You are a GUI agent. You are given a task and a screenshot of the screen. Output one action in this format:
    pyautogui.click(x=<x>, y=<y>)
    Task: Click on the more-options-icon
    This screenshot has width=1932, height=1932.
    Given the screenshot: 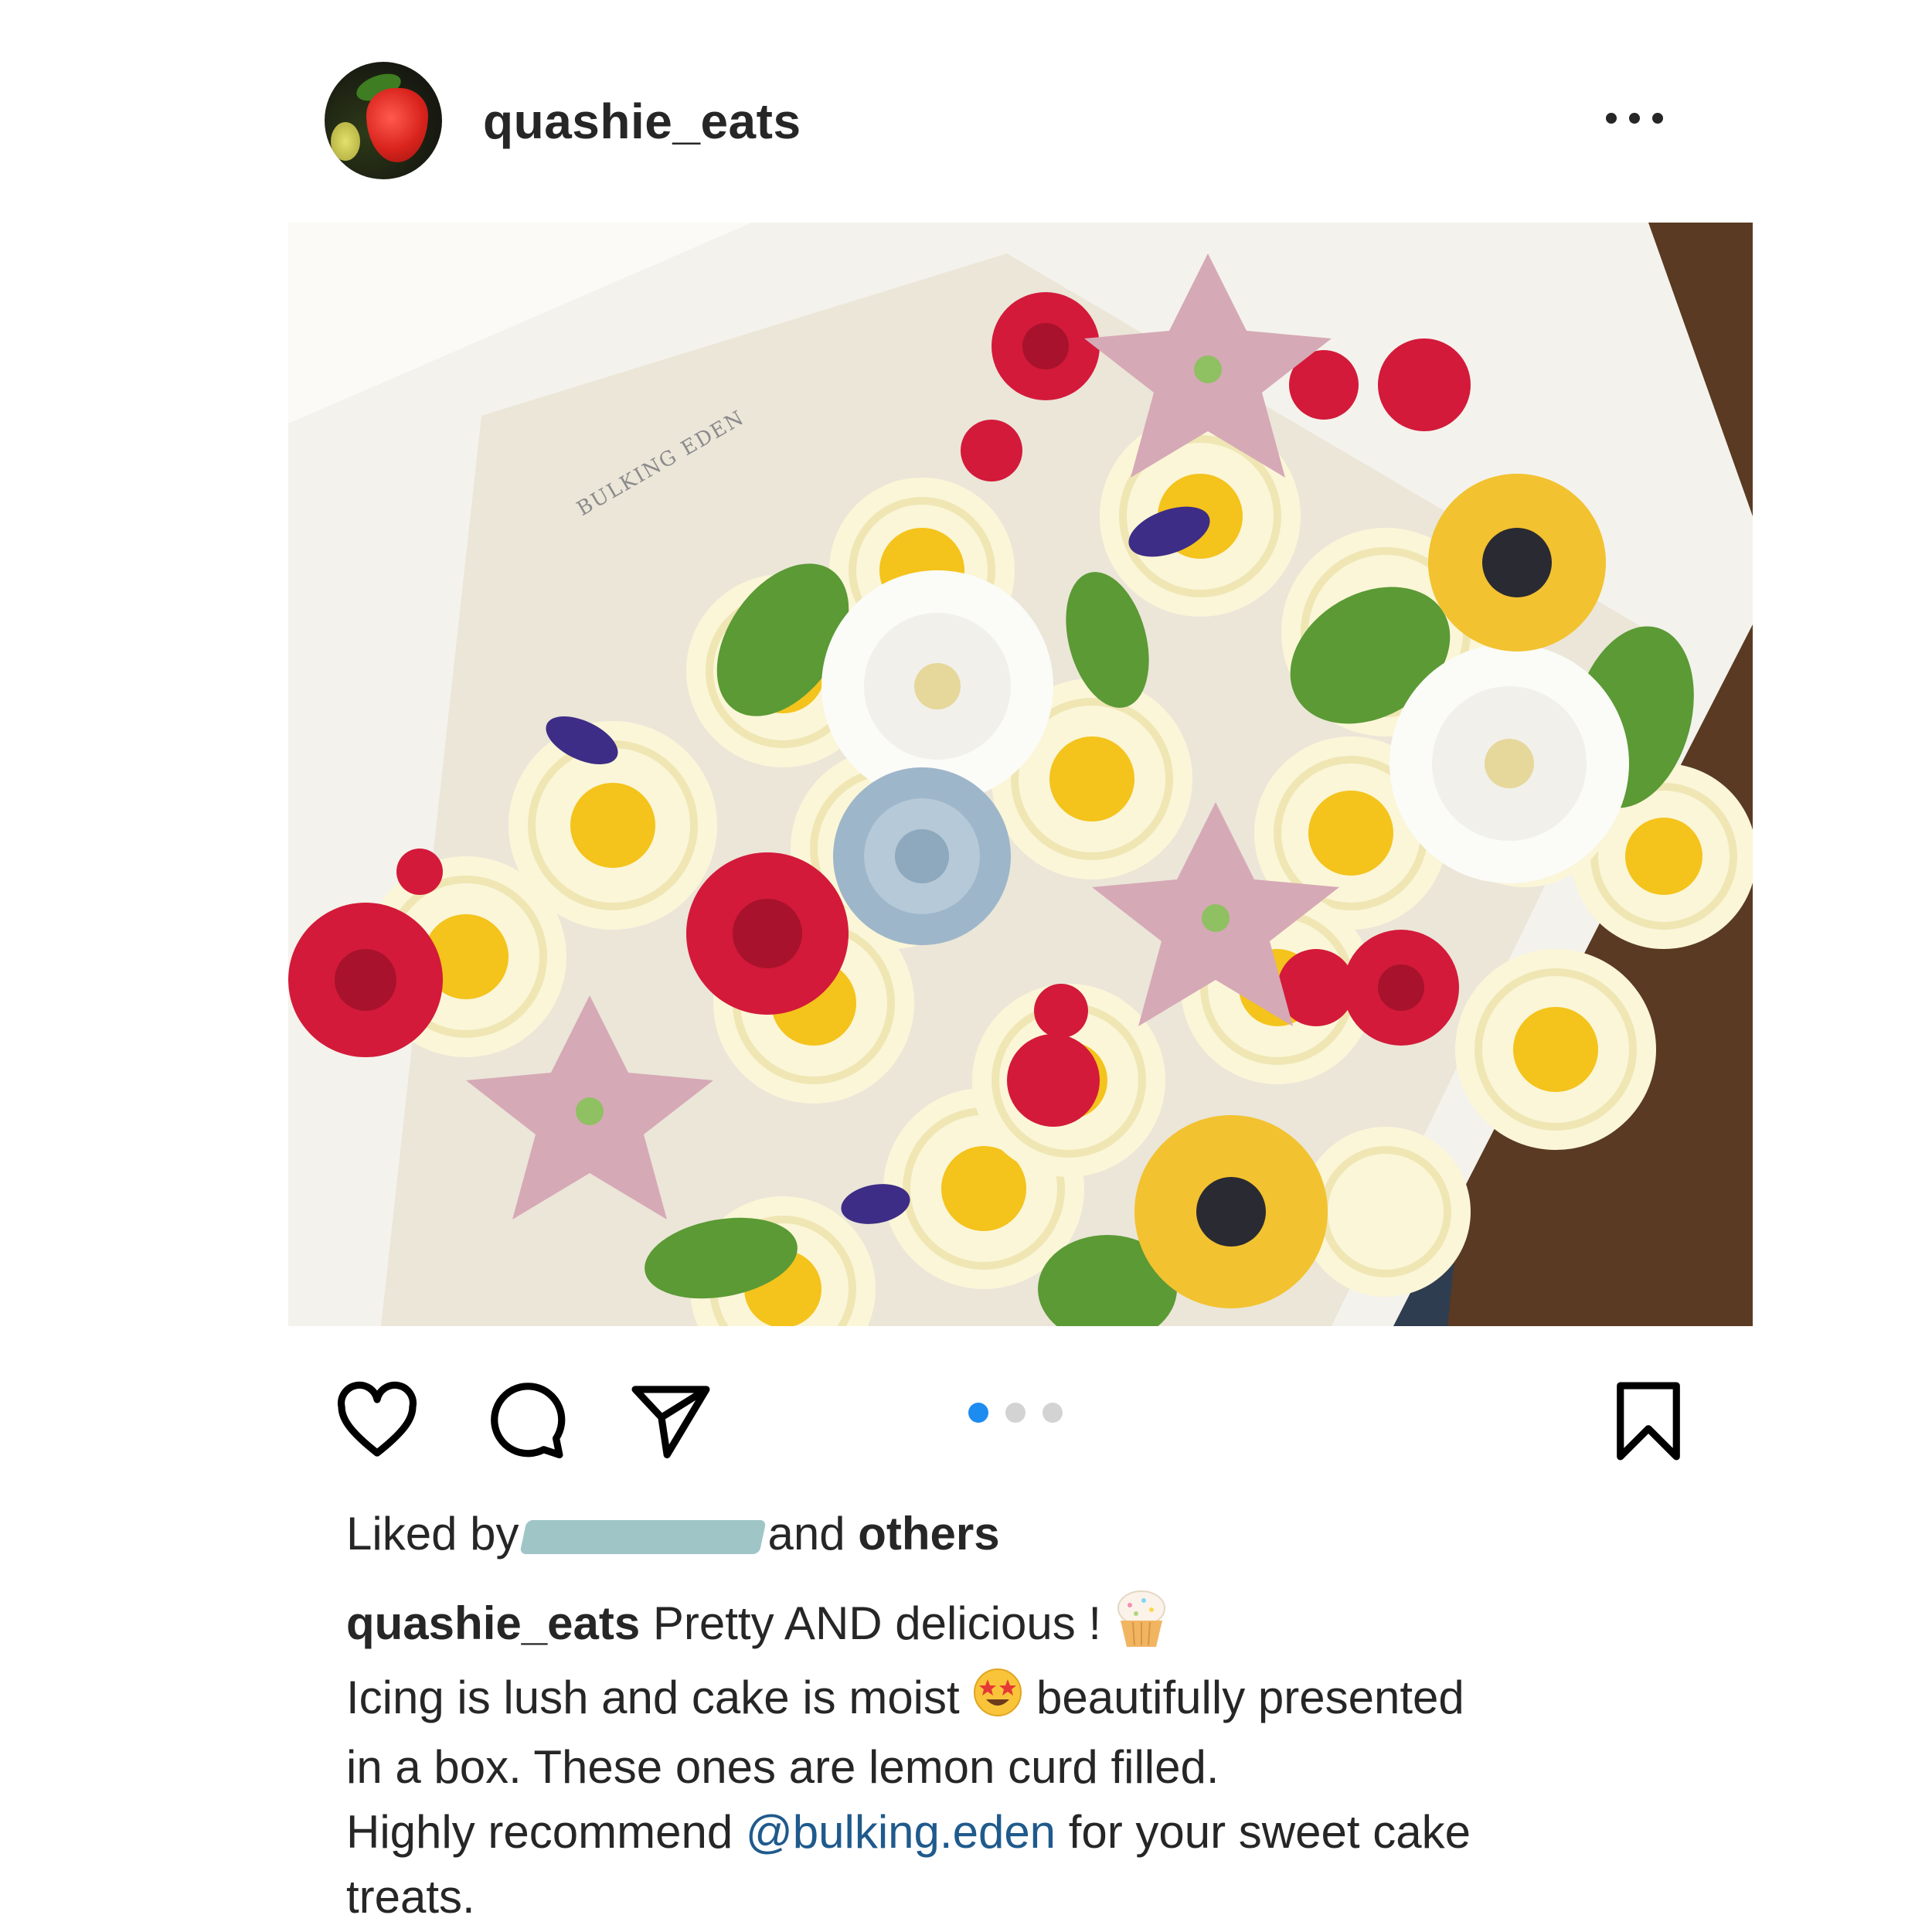 What is the action you would take?
    pyautogui.click(x=1634, y=118)
    